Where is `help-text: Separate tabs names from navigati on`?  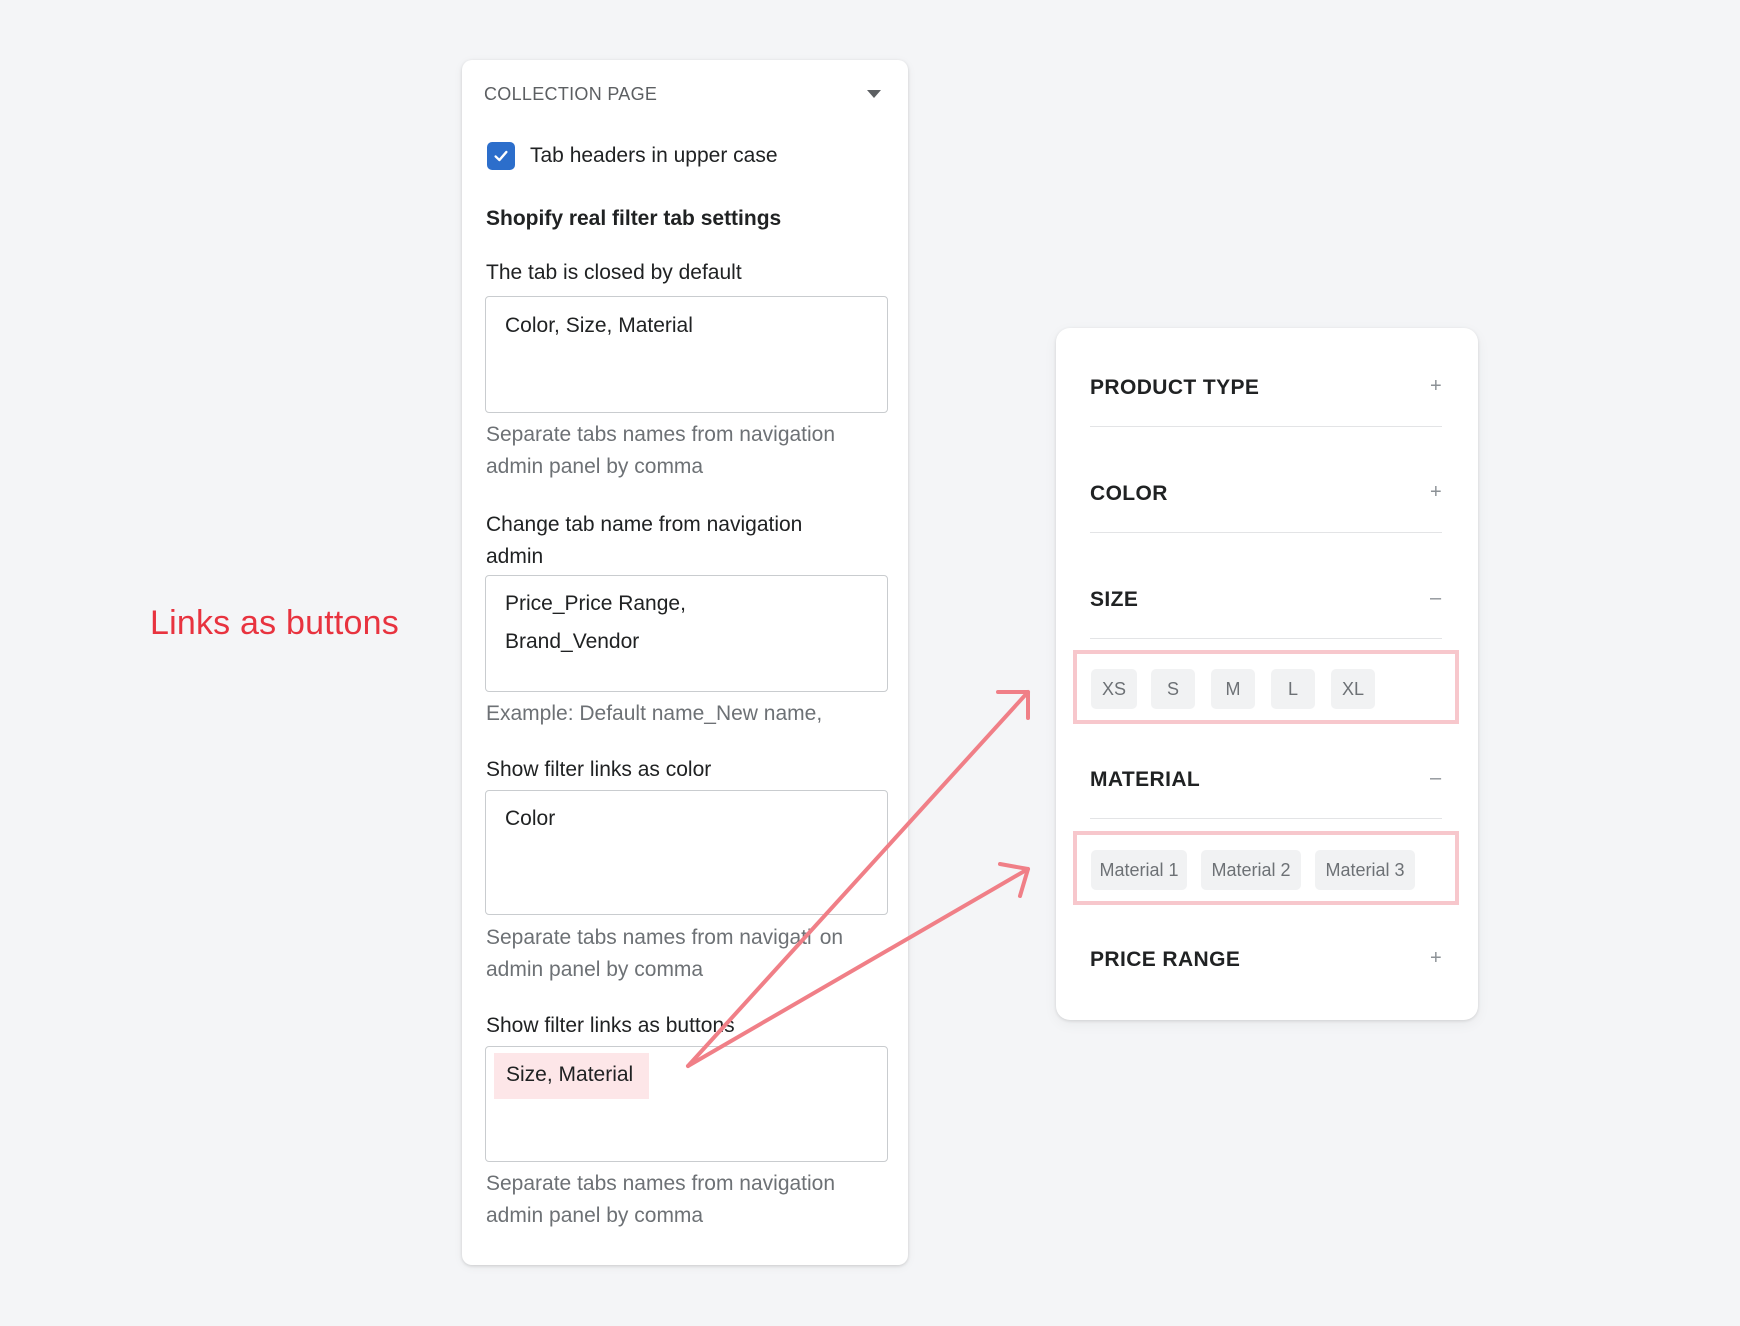
help-text: Separate tabs names from navigati on is located at coordinates (664, 938).